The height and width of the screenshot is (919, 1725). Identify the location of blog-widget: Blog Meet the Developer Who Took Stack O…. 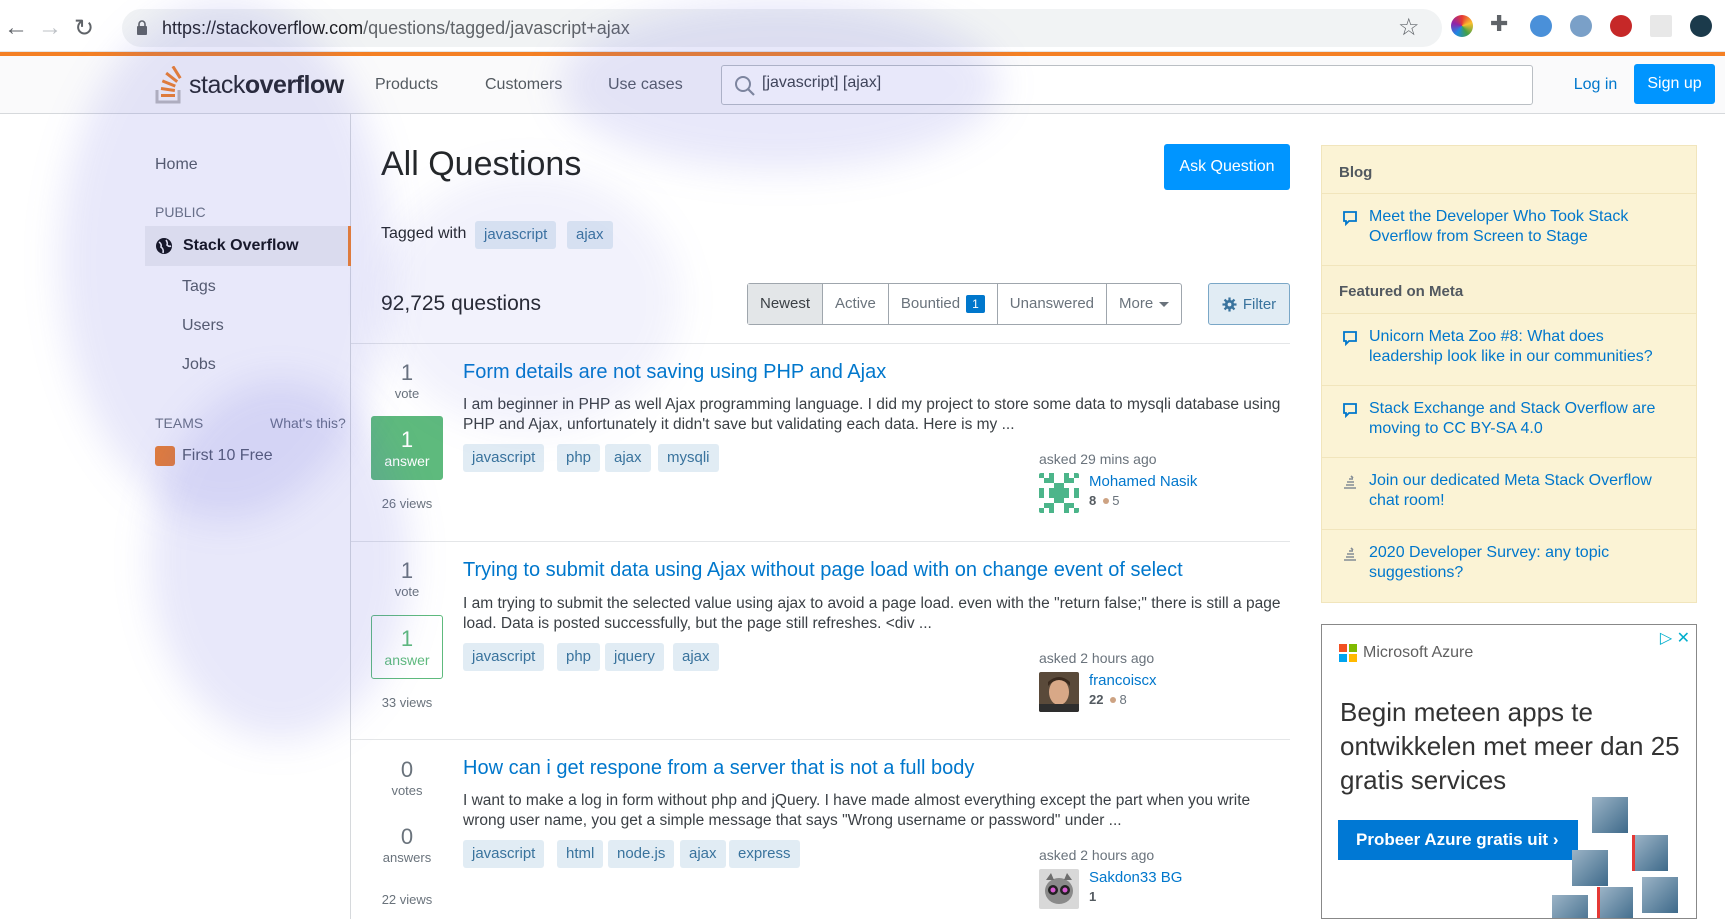
(1509, 374).